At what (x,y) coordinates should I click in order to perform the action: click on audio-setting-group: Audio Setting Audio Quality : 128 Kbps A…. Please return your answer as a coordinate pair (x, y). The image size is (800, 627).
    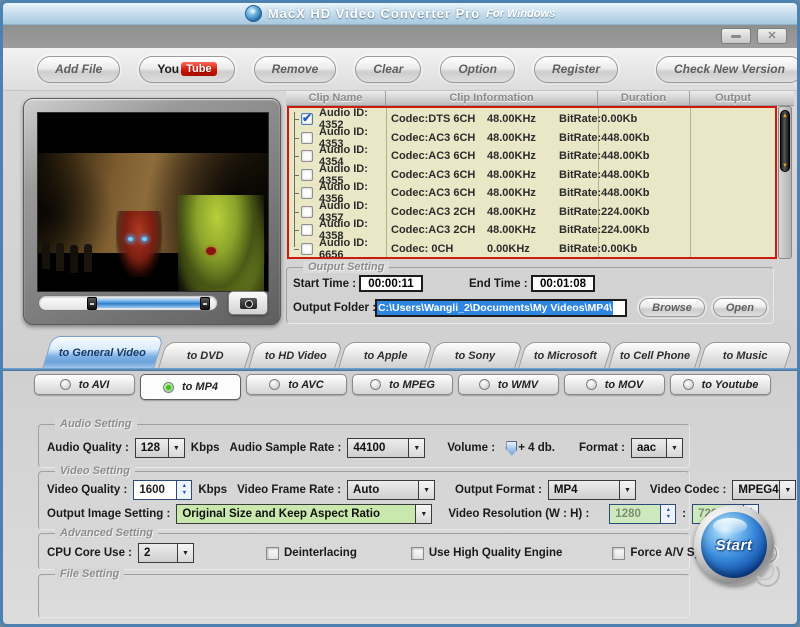
    Looking at the image, I should click on (364, 443).